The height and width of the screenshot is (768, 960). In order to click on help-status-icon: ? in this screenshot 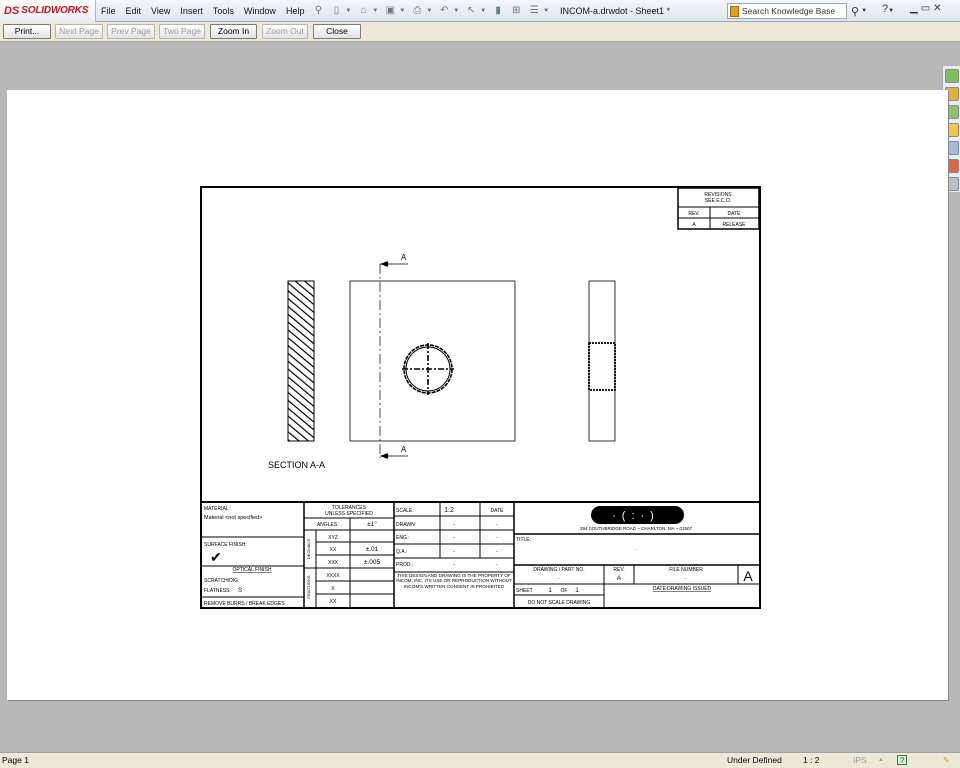, I will do `click(902, 760)`.